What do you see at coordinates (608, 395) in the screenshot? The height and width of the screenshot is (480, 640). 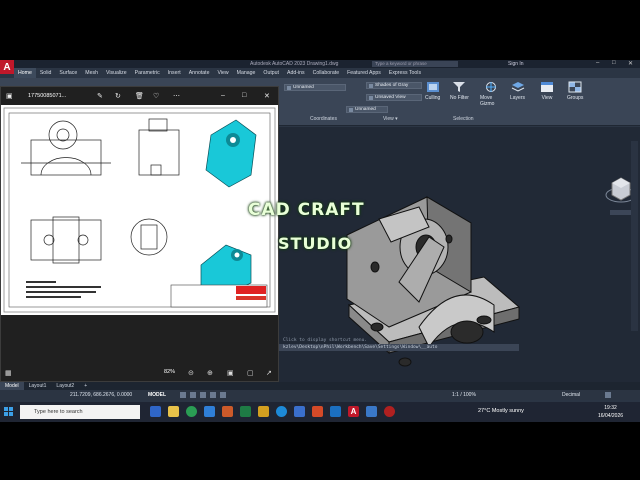 I see `customization-icon` at bounding box center [608, 395].